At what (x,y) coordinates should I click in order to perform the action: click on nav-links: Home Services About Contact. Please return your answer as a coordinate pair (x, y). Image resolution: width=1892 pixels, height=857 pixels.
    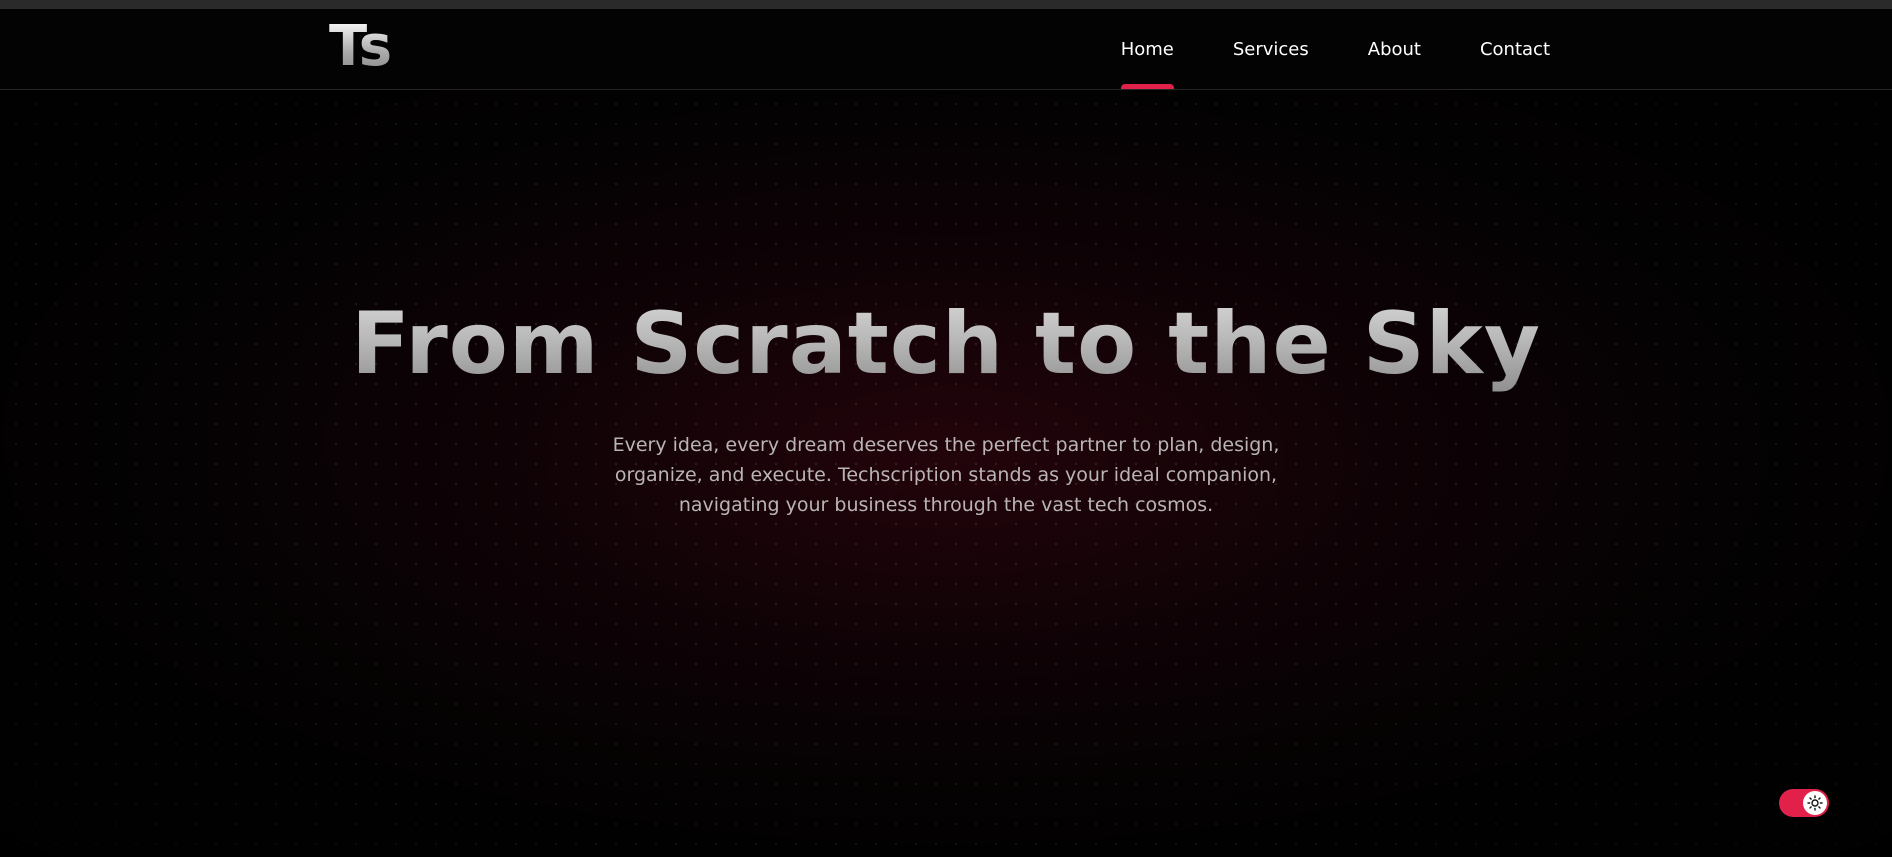
    Looking at the image, I should click on (1335, 49).